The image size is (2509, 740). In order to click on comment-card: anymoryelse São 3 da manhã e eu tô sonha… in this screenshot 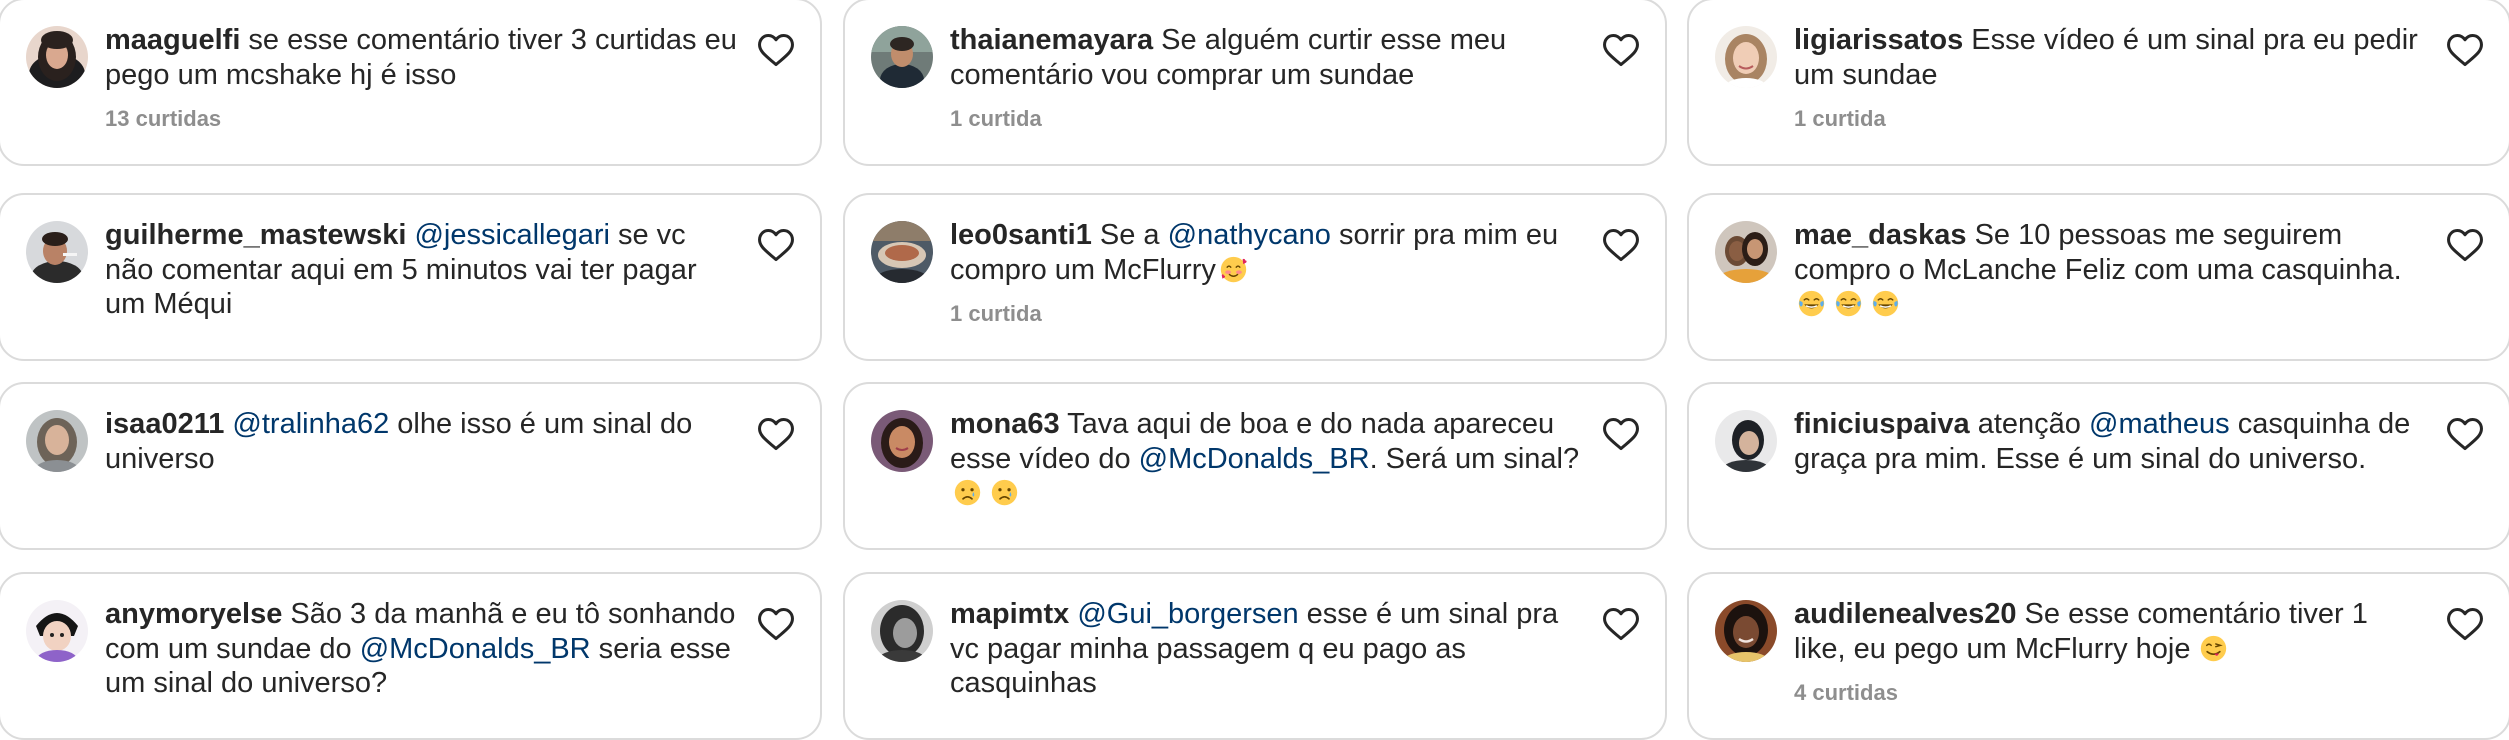, I will do `click(411, 656)`.